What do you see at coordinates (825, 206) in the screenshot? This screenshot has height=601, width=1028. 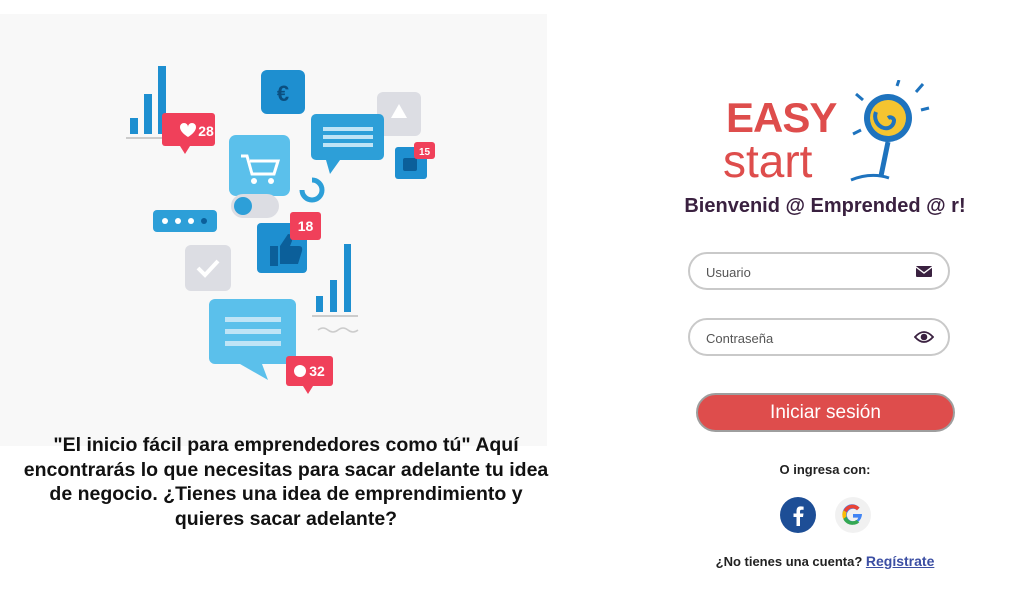 I see `welcome-heading: Bienvenid @ Emprended @ r!` at bounding box center [825, 206].